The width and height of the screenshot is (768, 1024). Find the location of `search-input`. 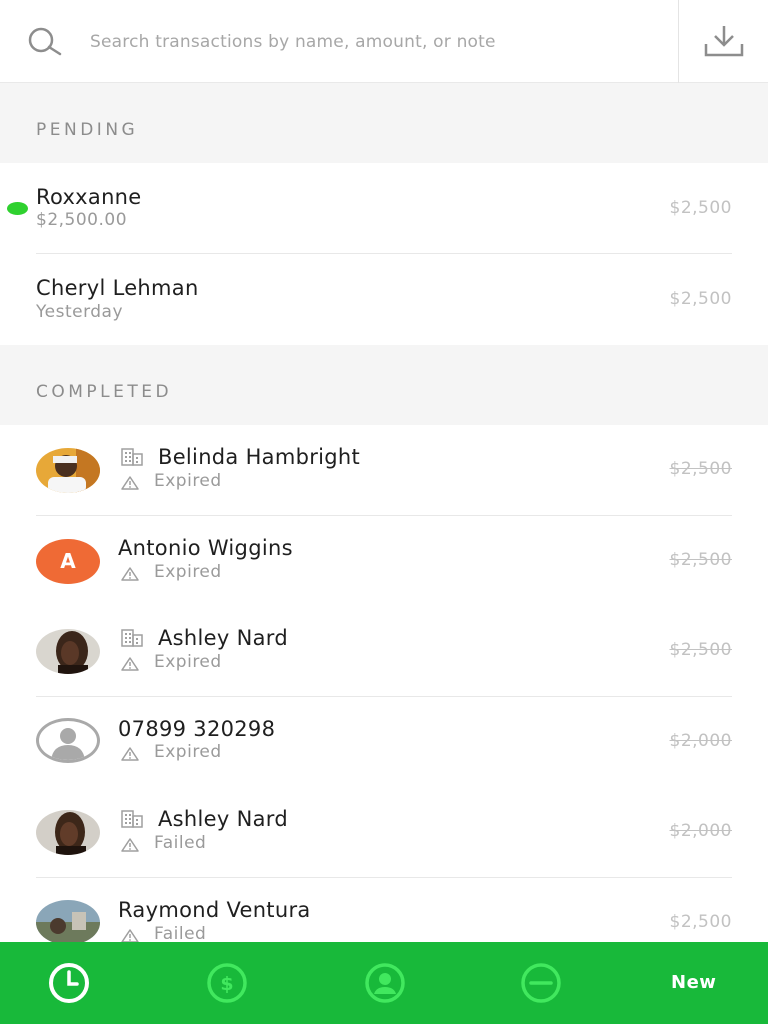

search-input is located at coordinates (375, 42).